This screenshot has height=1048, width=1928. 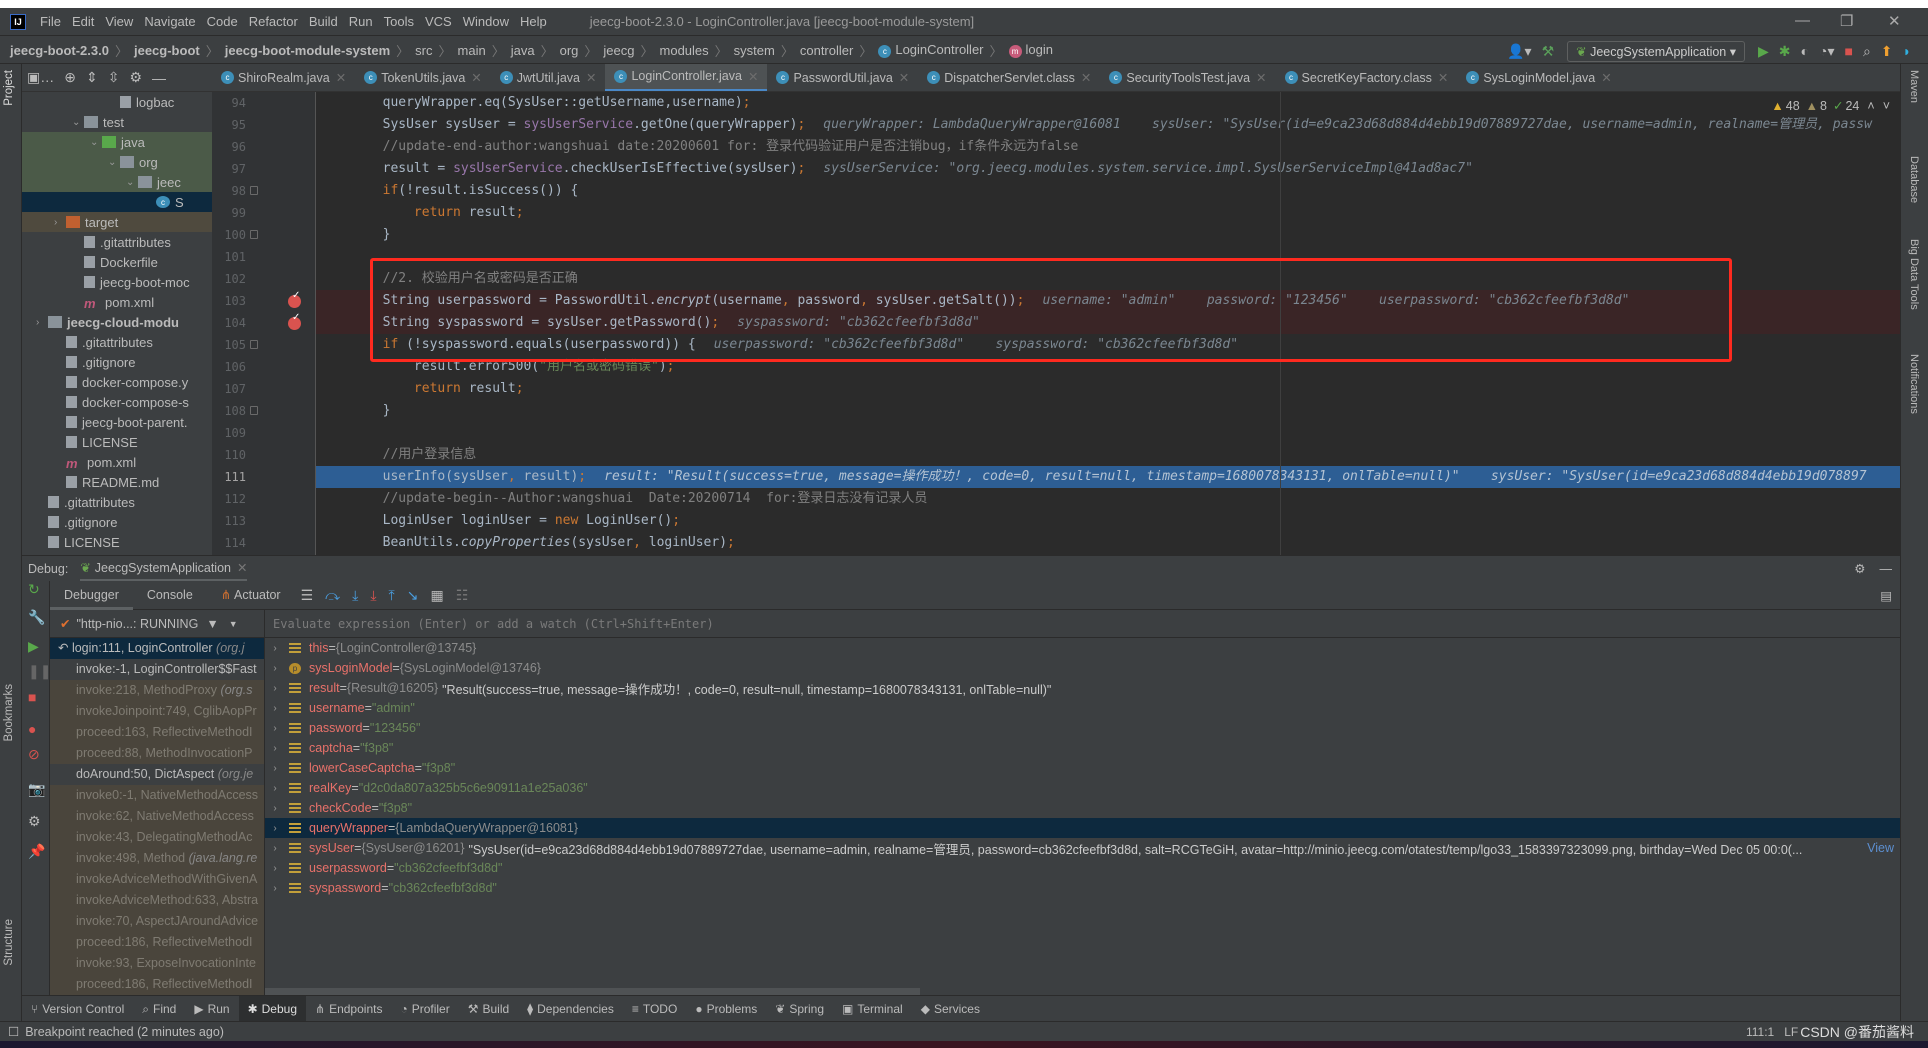 What do you see at coordinates (117, 182) in the screenshot?
I see `tree-item: ⌄ jeec` at bounding box center [117, 182].